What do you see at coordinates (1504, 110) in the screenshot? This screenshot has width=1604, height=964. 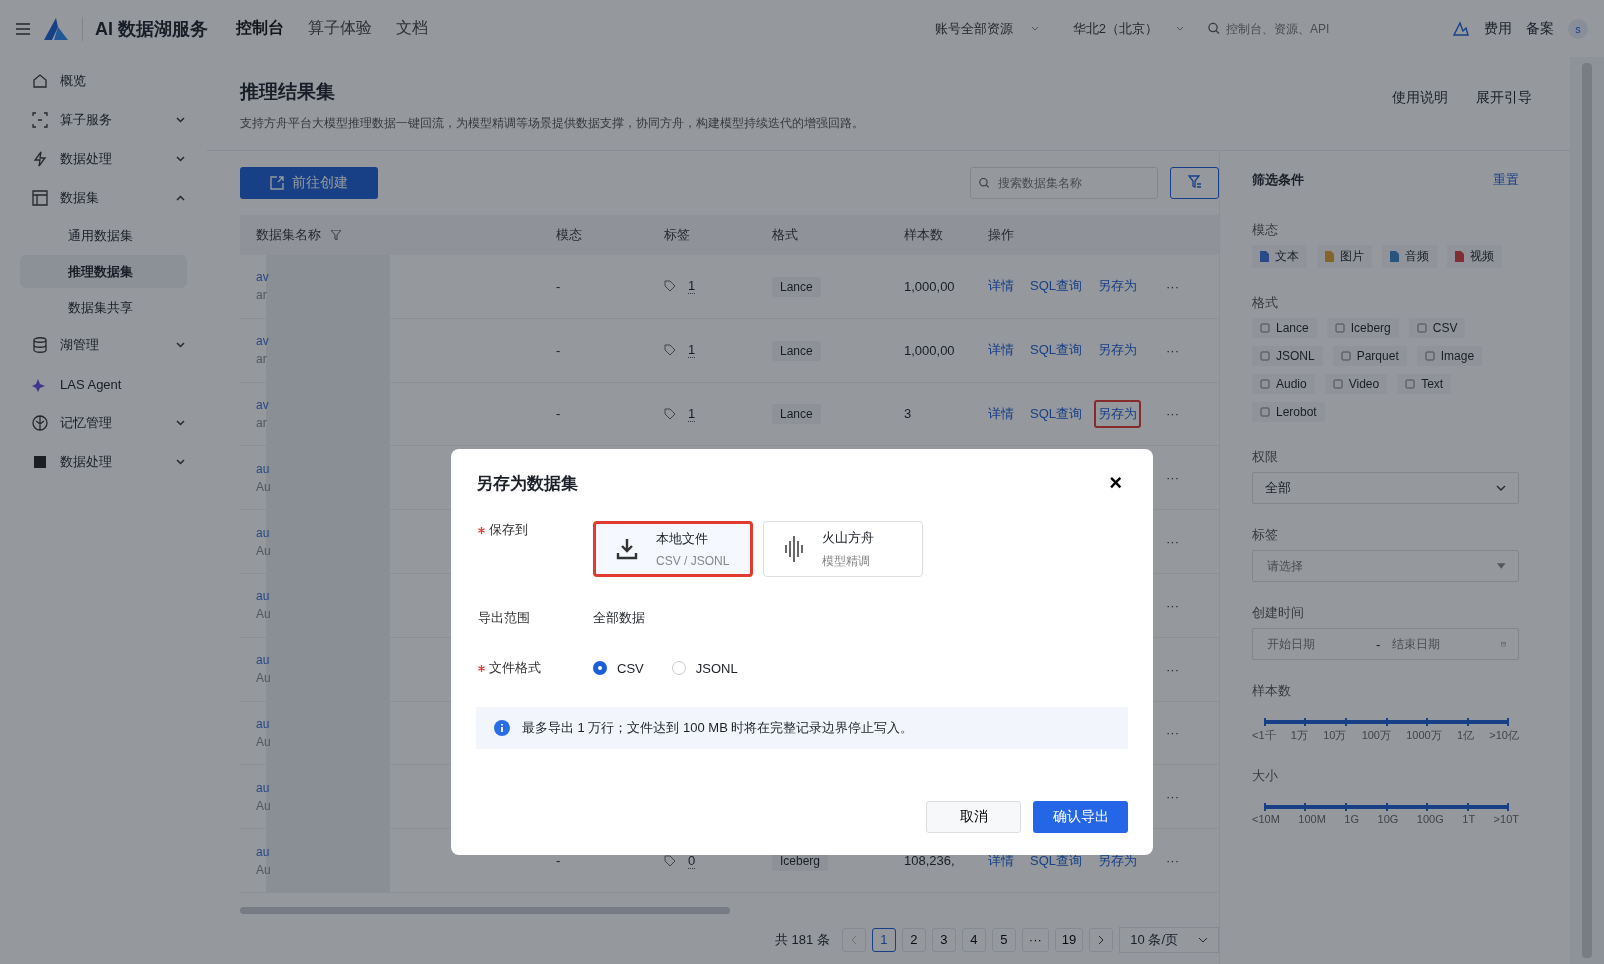 I see `header-link: 展开引导` at bounding box center [1504, 110].